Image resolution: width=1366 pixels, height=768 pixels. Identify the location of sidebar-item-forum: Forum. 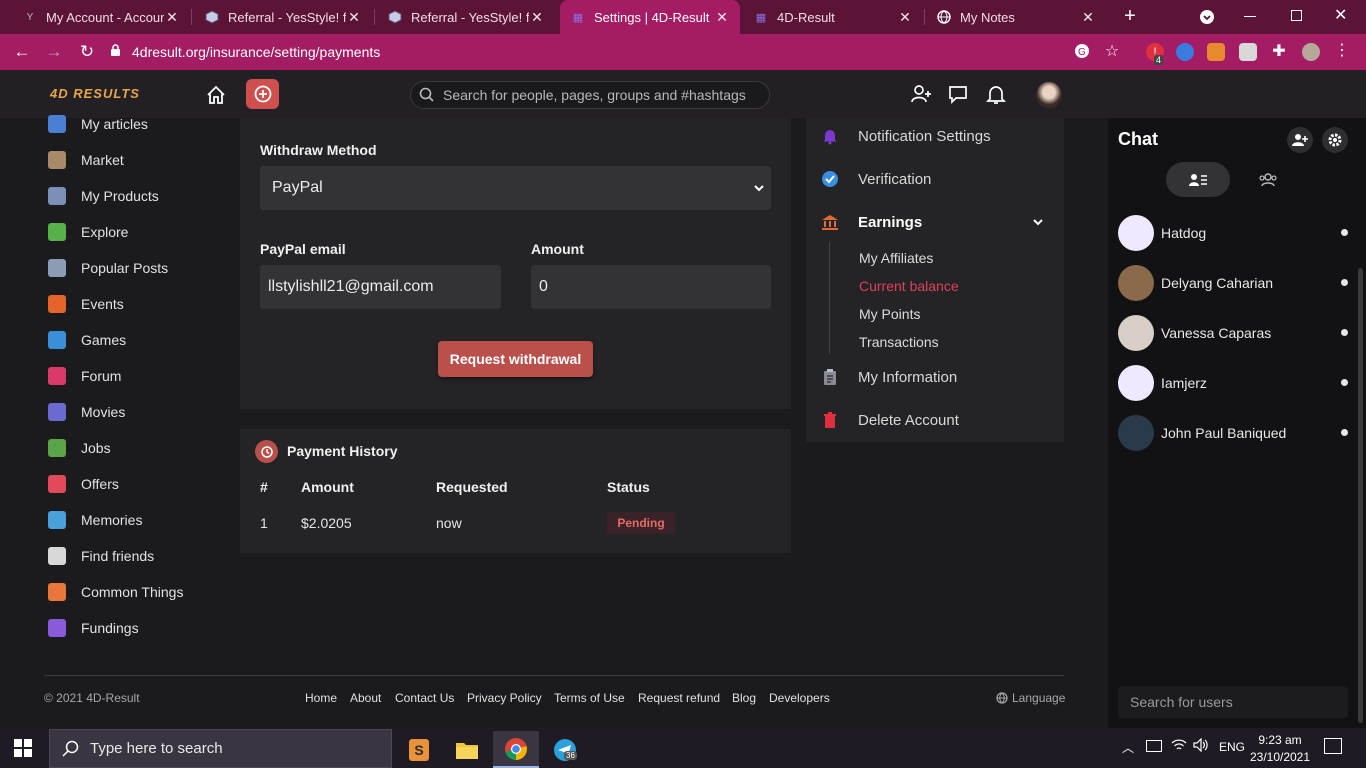
(84, 376).